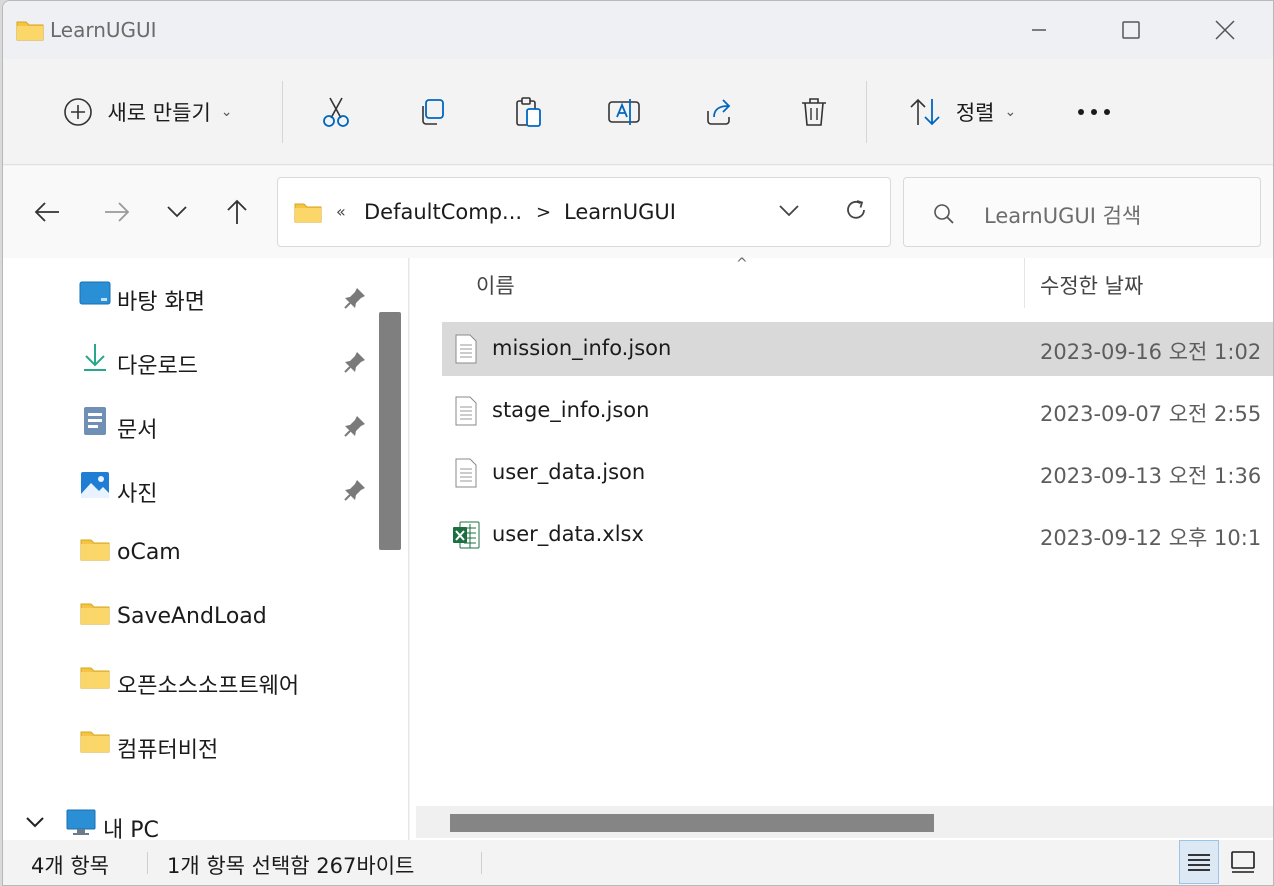 The image size is (1274, 886). What do you see at coordinates (1062, 215) in the screenshot?
I see `search-input: LearnUGUI 검색` at bounding box center [1062, 215].